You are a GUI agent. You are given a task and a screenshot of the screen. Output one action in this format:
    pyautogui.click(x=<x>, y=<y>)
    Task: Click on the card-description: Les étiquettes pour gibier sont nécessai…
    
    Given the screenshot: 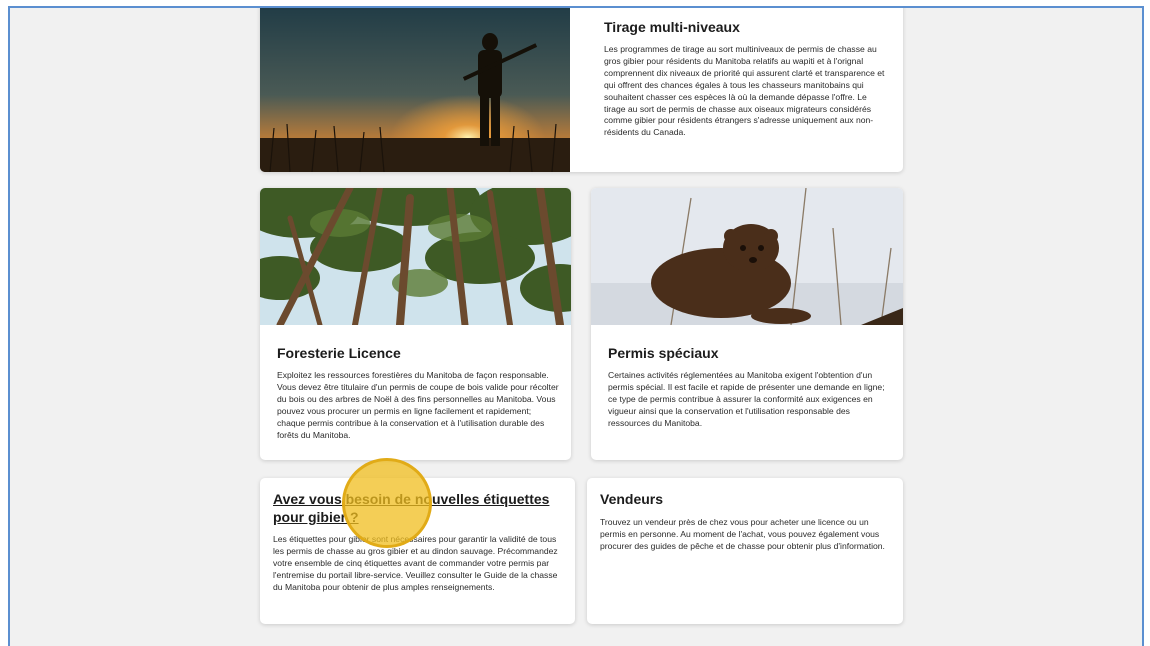 What is the action you would take?
    pyautogui.click(x=415, y=563)
    